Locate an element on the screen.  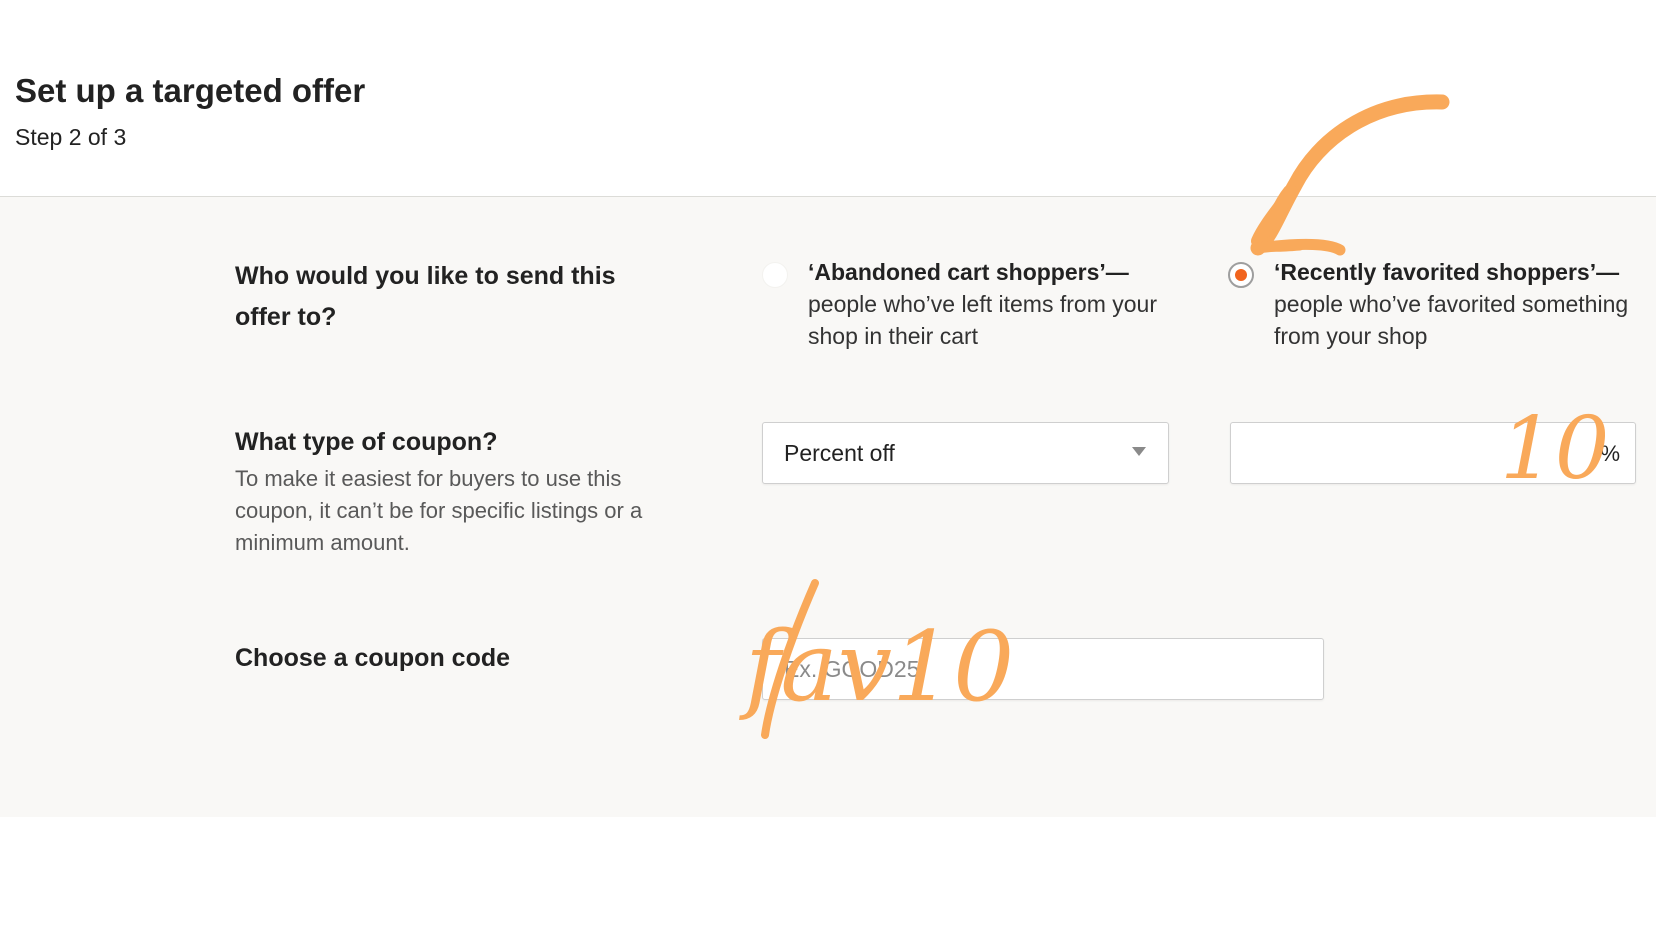
coupon-code-question: Choose a coupon code is located at coordinates (373, 658).